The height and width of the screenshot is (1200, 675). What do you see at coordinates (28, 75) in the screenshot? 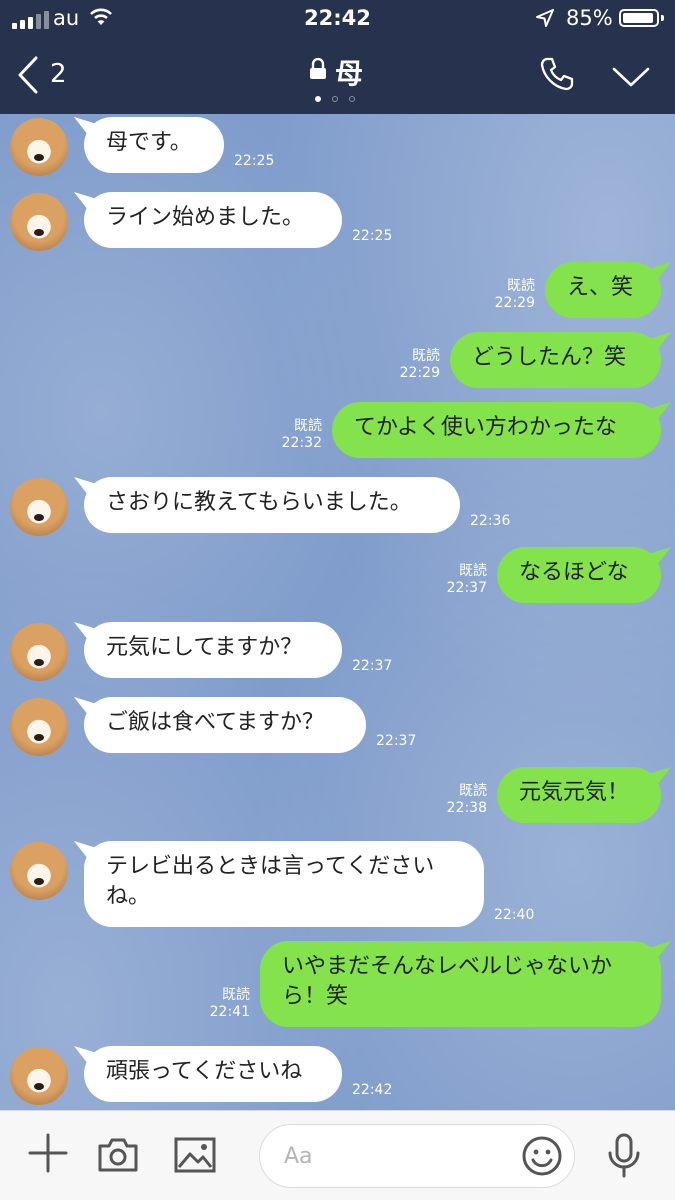
I see `back-chevron-icon` at bounding box center [28, 75].